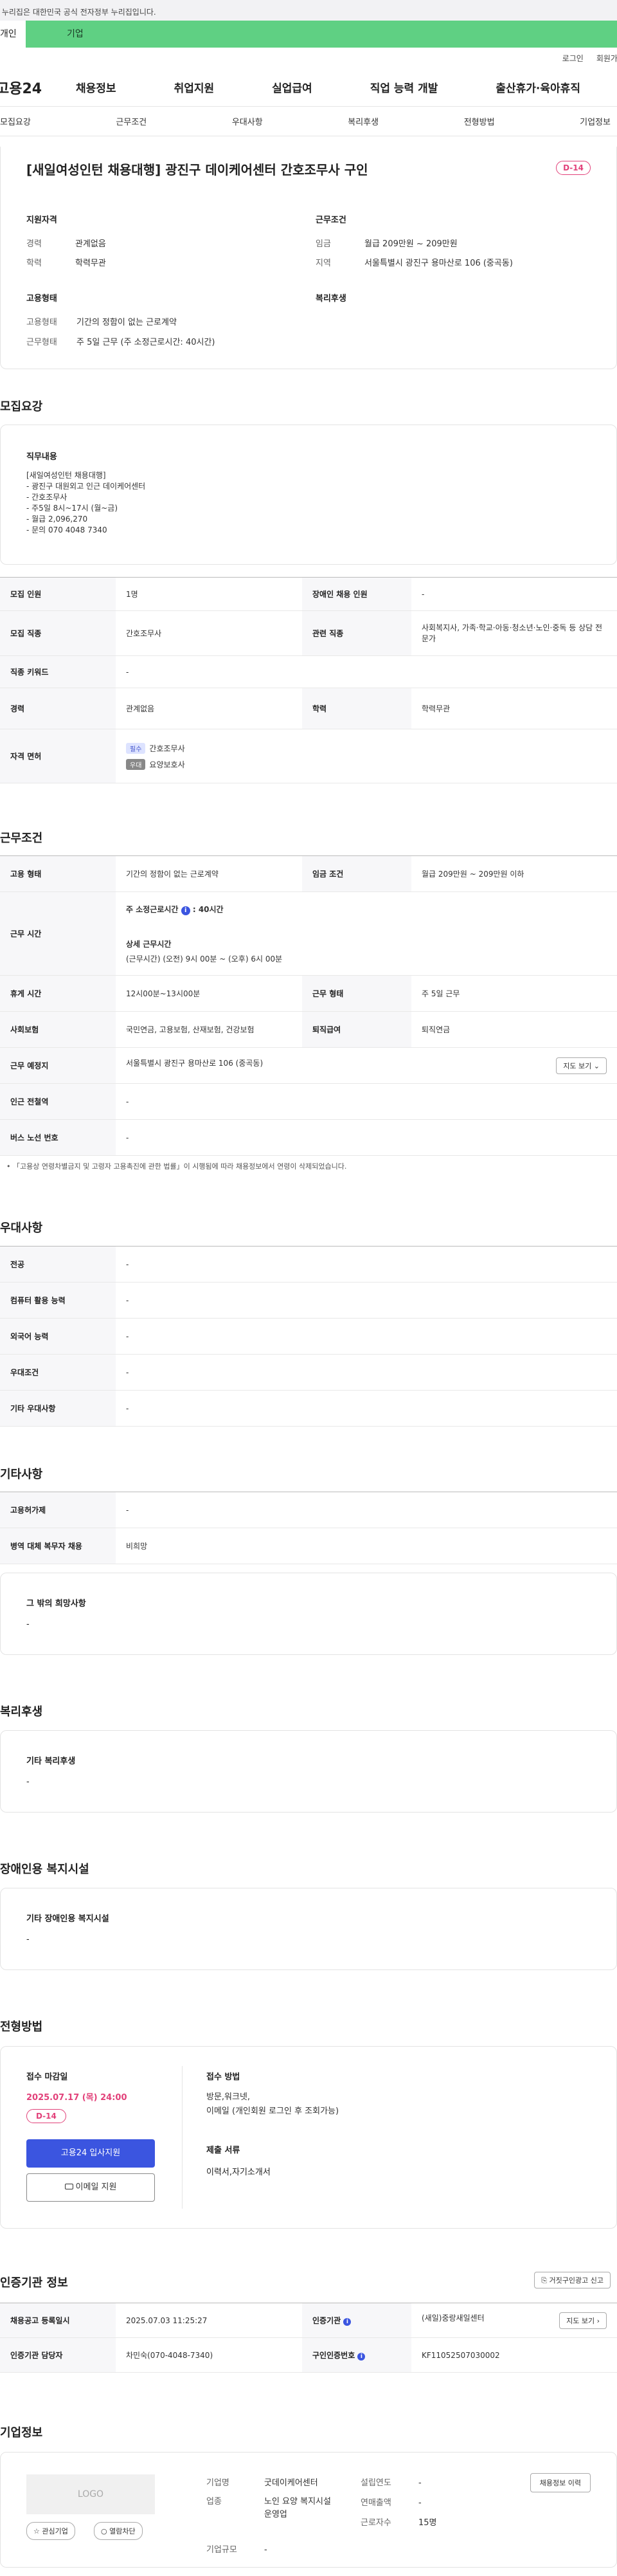 This screenshot has height=2576, width=617. What do you see at coordinates (414, 263) in the screenshot?
I see `cond-region: 지역 서울특별시 광진구 용마산로 106 (중곡동)` at bounding box center [414, 263].